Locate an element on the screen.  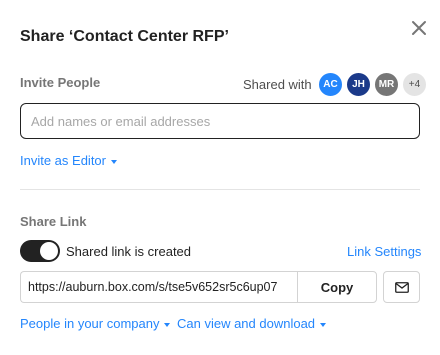
audience-dropdown: People in your company is located at coordinates (95, 323).